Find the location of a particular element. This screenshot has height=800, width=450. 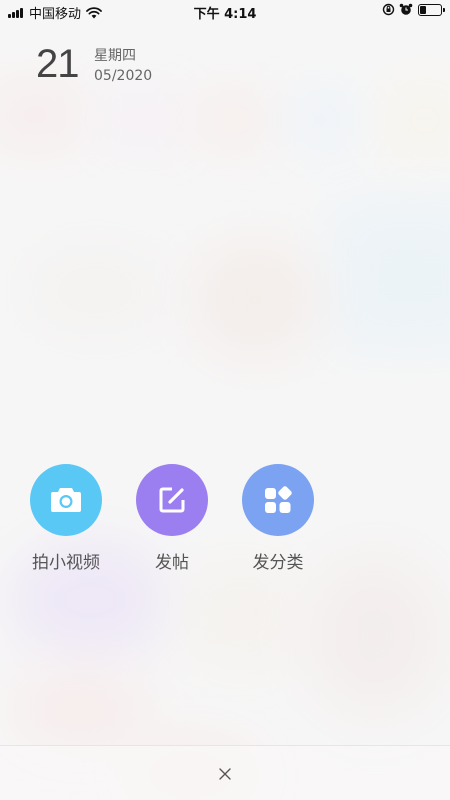

close-bar is located at coordinates (225, 772).